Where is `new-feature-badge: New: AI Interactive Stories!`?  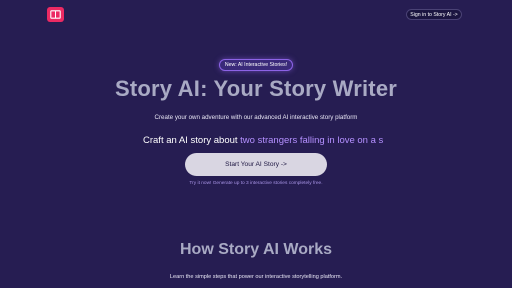 new-feature-badge: New: AI Interactive Stories! is located at coordinates (256, 65).